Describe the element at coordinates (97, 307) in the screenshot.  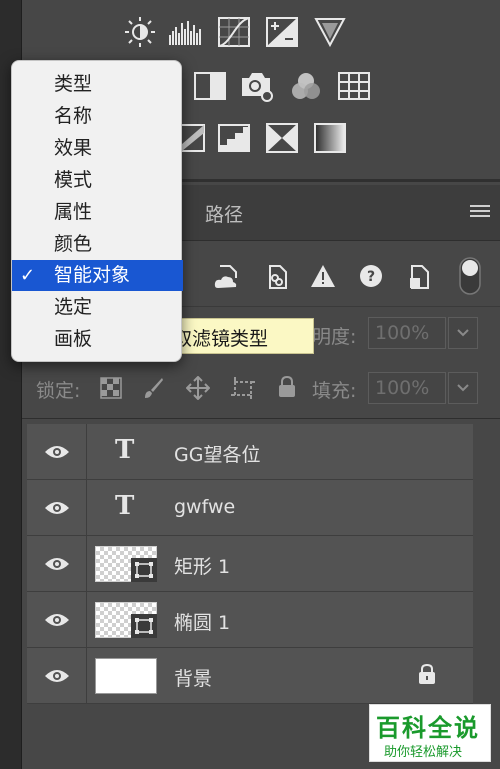
I see `menu-item-selected: 选定` at that location.